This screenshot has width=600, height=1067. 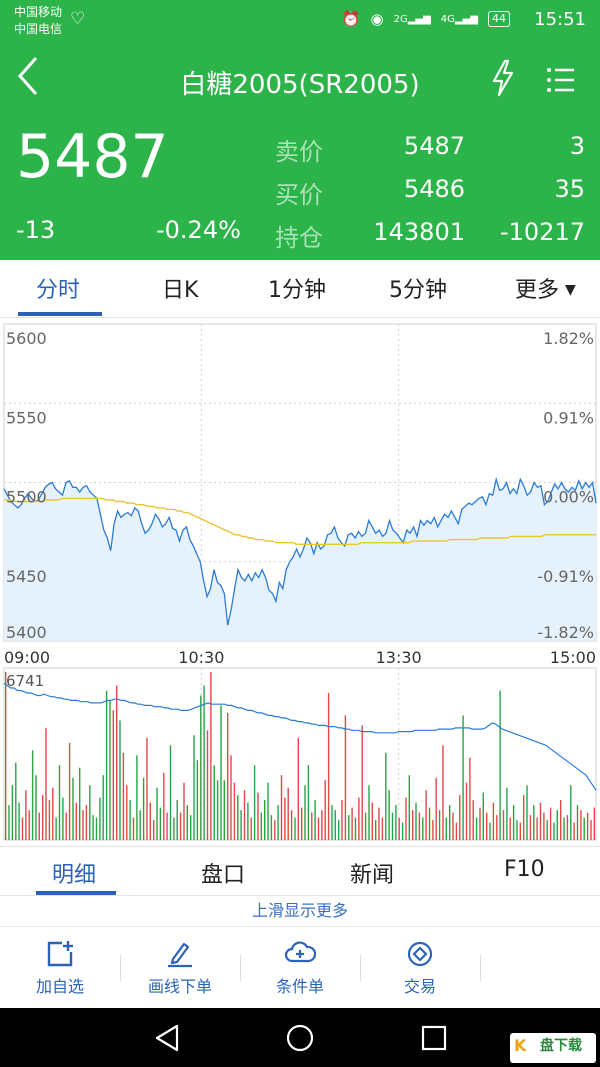 What do you see at coordinates (300, 560) in the screenshot?
I see `price-area` at bounding box center [300, 560].